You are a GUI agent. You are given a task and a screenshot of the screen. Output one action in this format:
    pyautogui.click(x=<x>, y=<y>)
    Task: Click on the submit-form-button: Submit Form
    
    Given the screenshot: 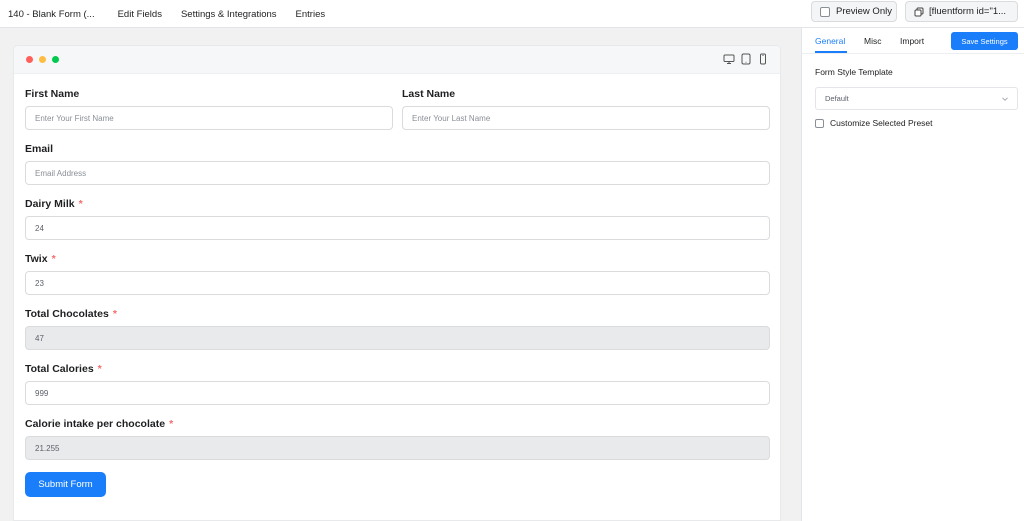 What is the action you would take?
    pyautogui.click(x=65, y=484)
    